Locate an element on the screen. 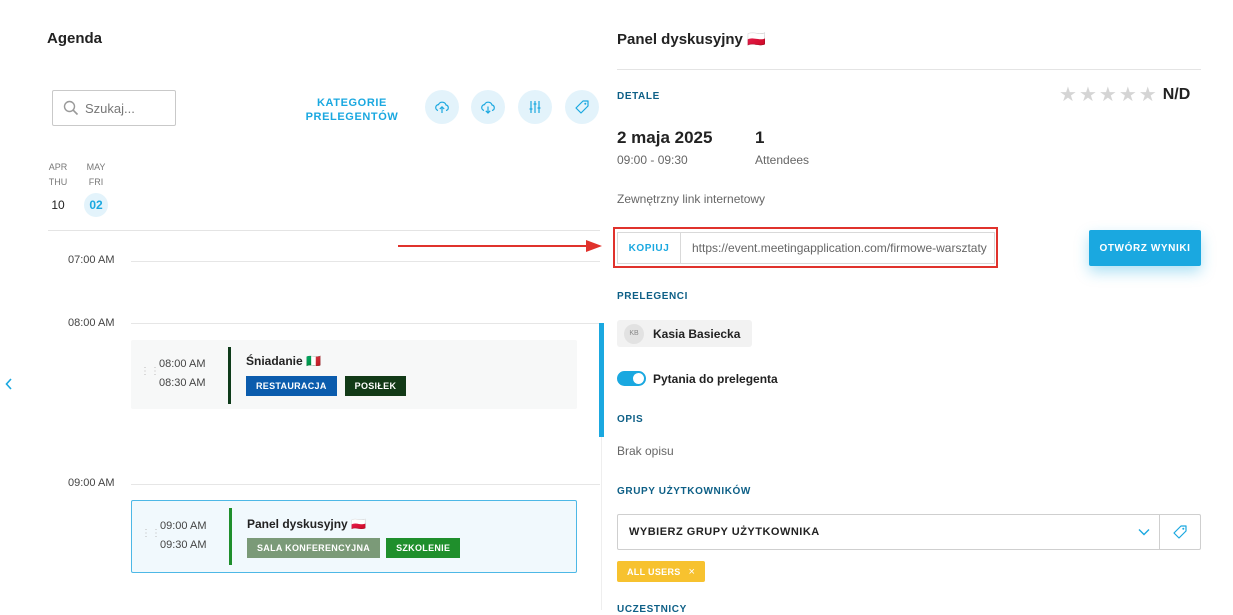  event-date: 2 maja 2025 is located at coordinates (665, 137).